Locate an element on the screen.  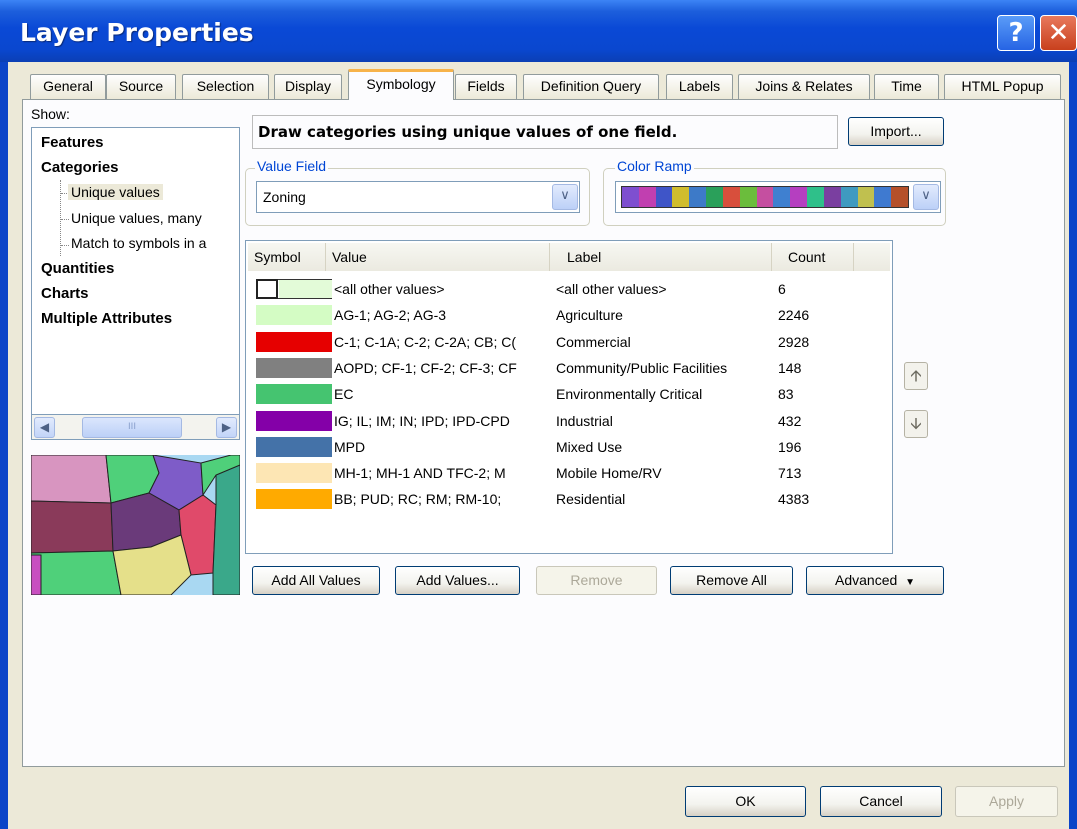
apply-button: Apply is located at coordinates (1006, 801).